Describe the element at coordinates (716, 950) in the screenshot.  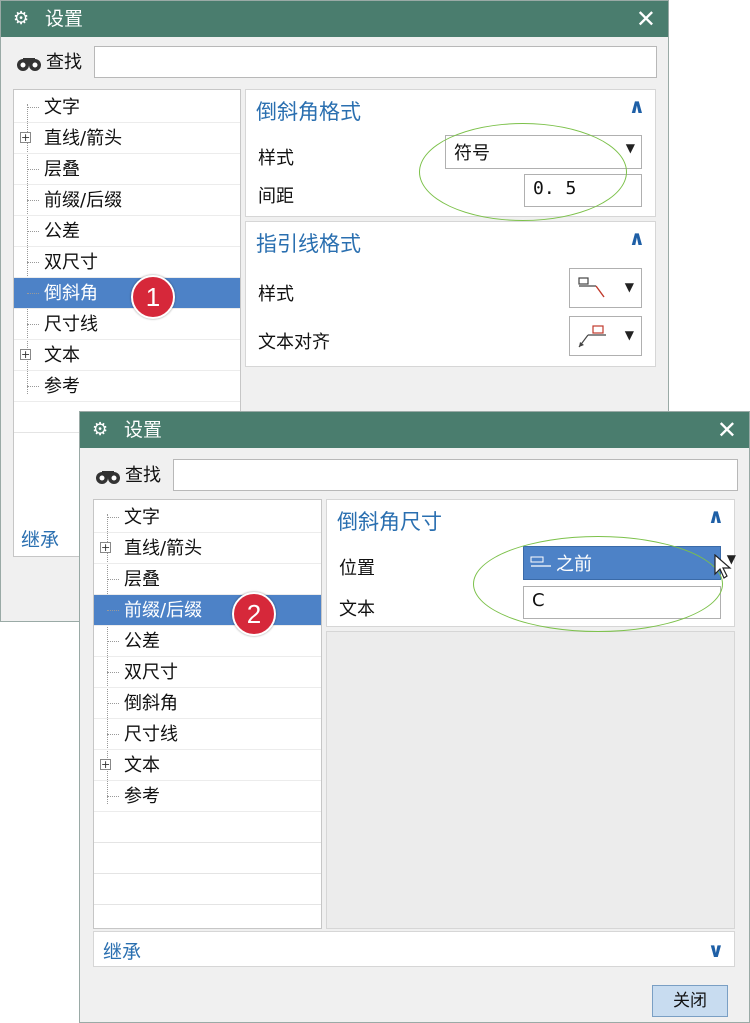
I see `chevron-down-icon: ∨` at that location.